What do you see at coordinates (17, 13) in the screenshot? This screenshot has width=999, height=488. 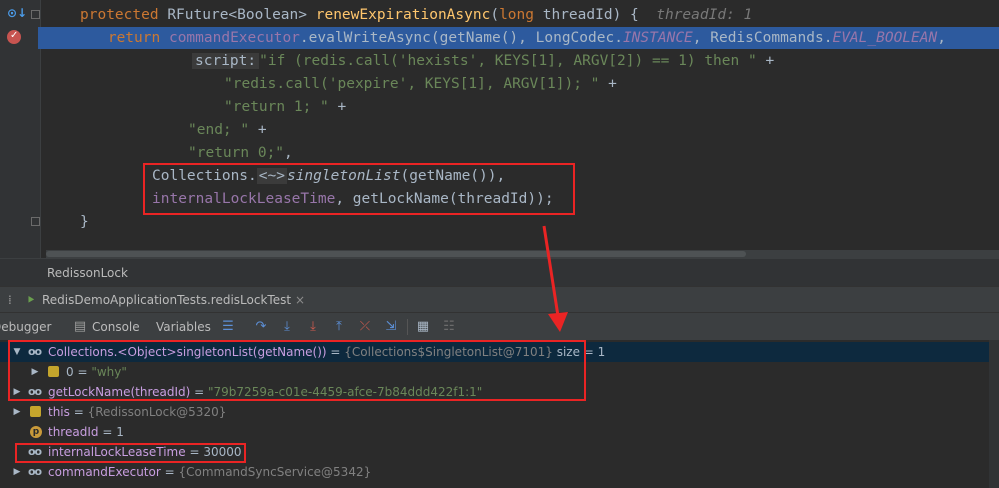 I see `method-marker-icon: ⊙↓` at bounding box center [17, 13].